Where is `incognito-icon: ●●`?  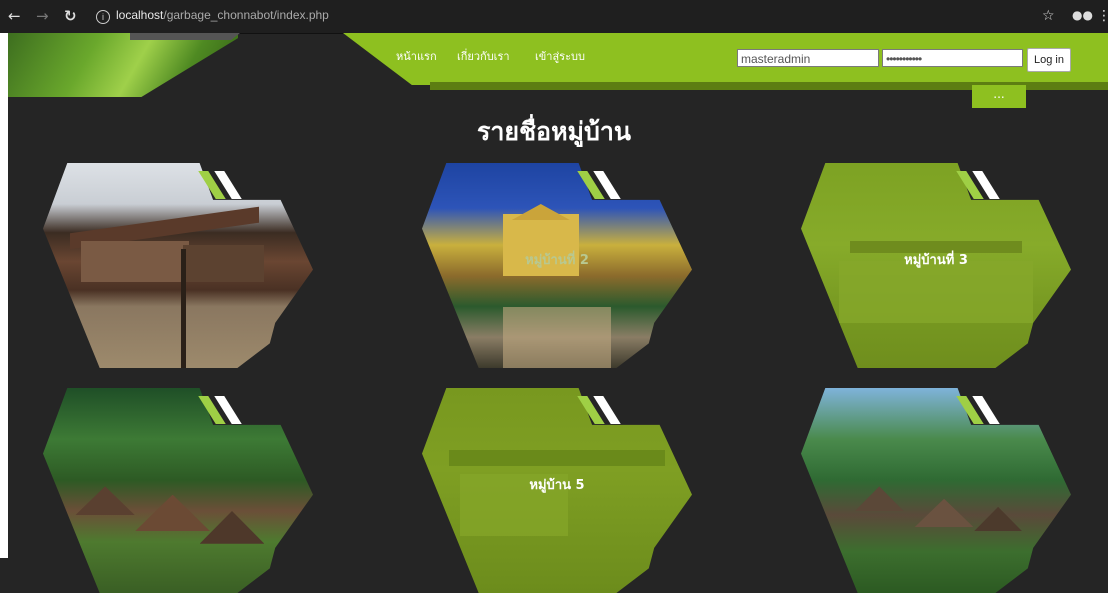 incognito-icon: ●● is located at coordinates (1082, 15).